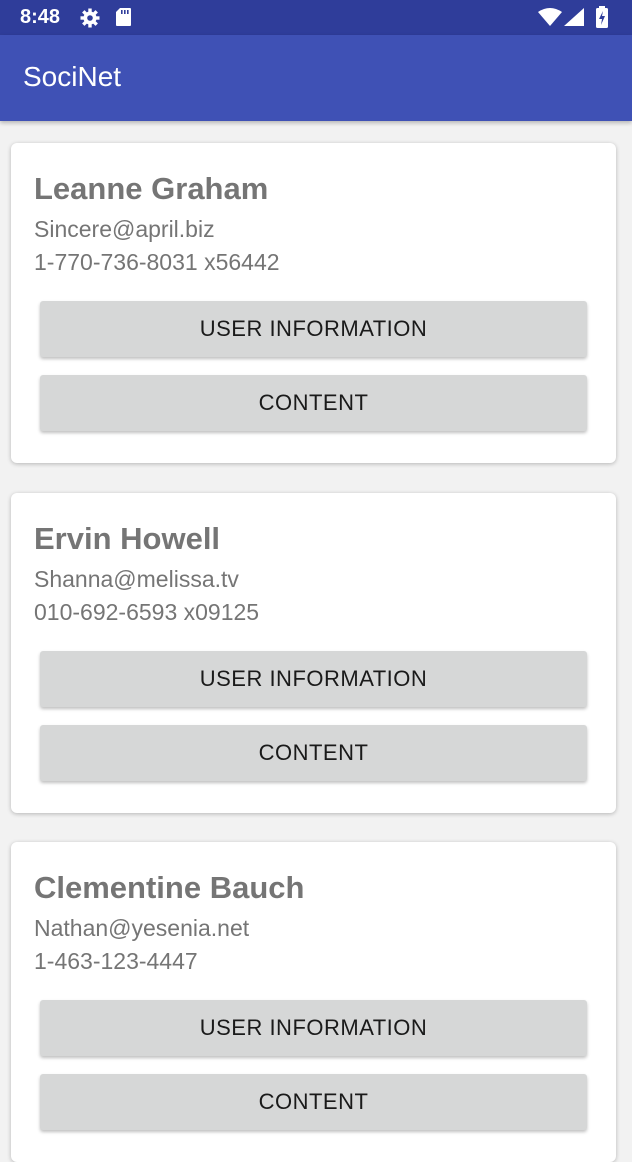 This screenshot has width=632, height=1162. I want to click on status-bar: 8:48, so click(316, 17).